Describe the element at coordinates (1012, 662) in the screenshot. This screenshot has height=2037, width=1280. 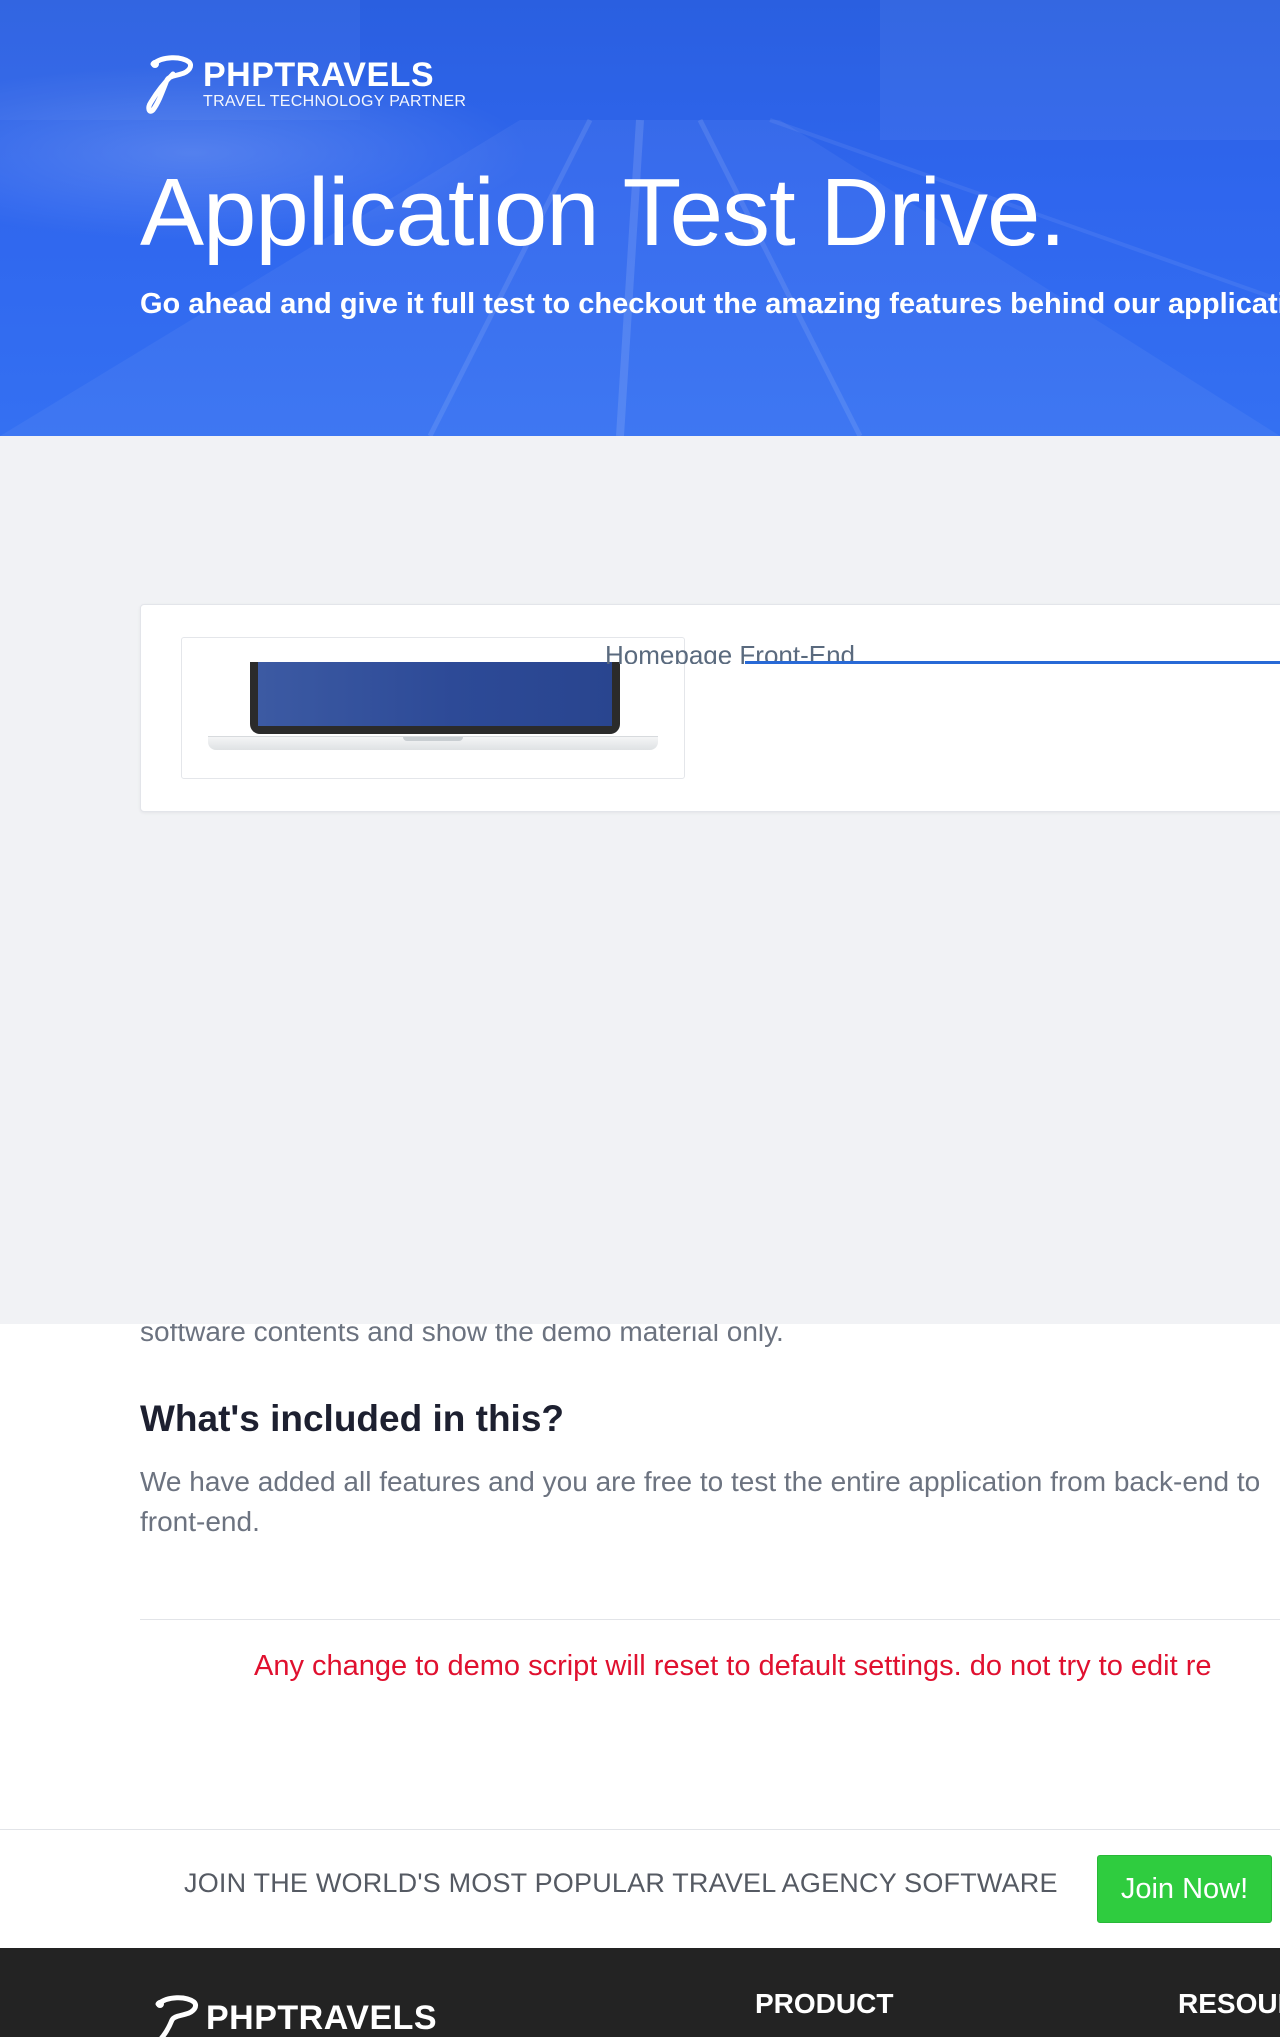
I see `link-underline-bar` at that location.